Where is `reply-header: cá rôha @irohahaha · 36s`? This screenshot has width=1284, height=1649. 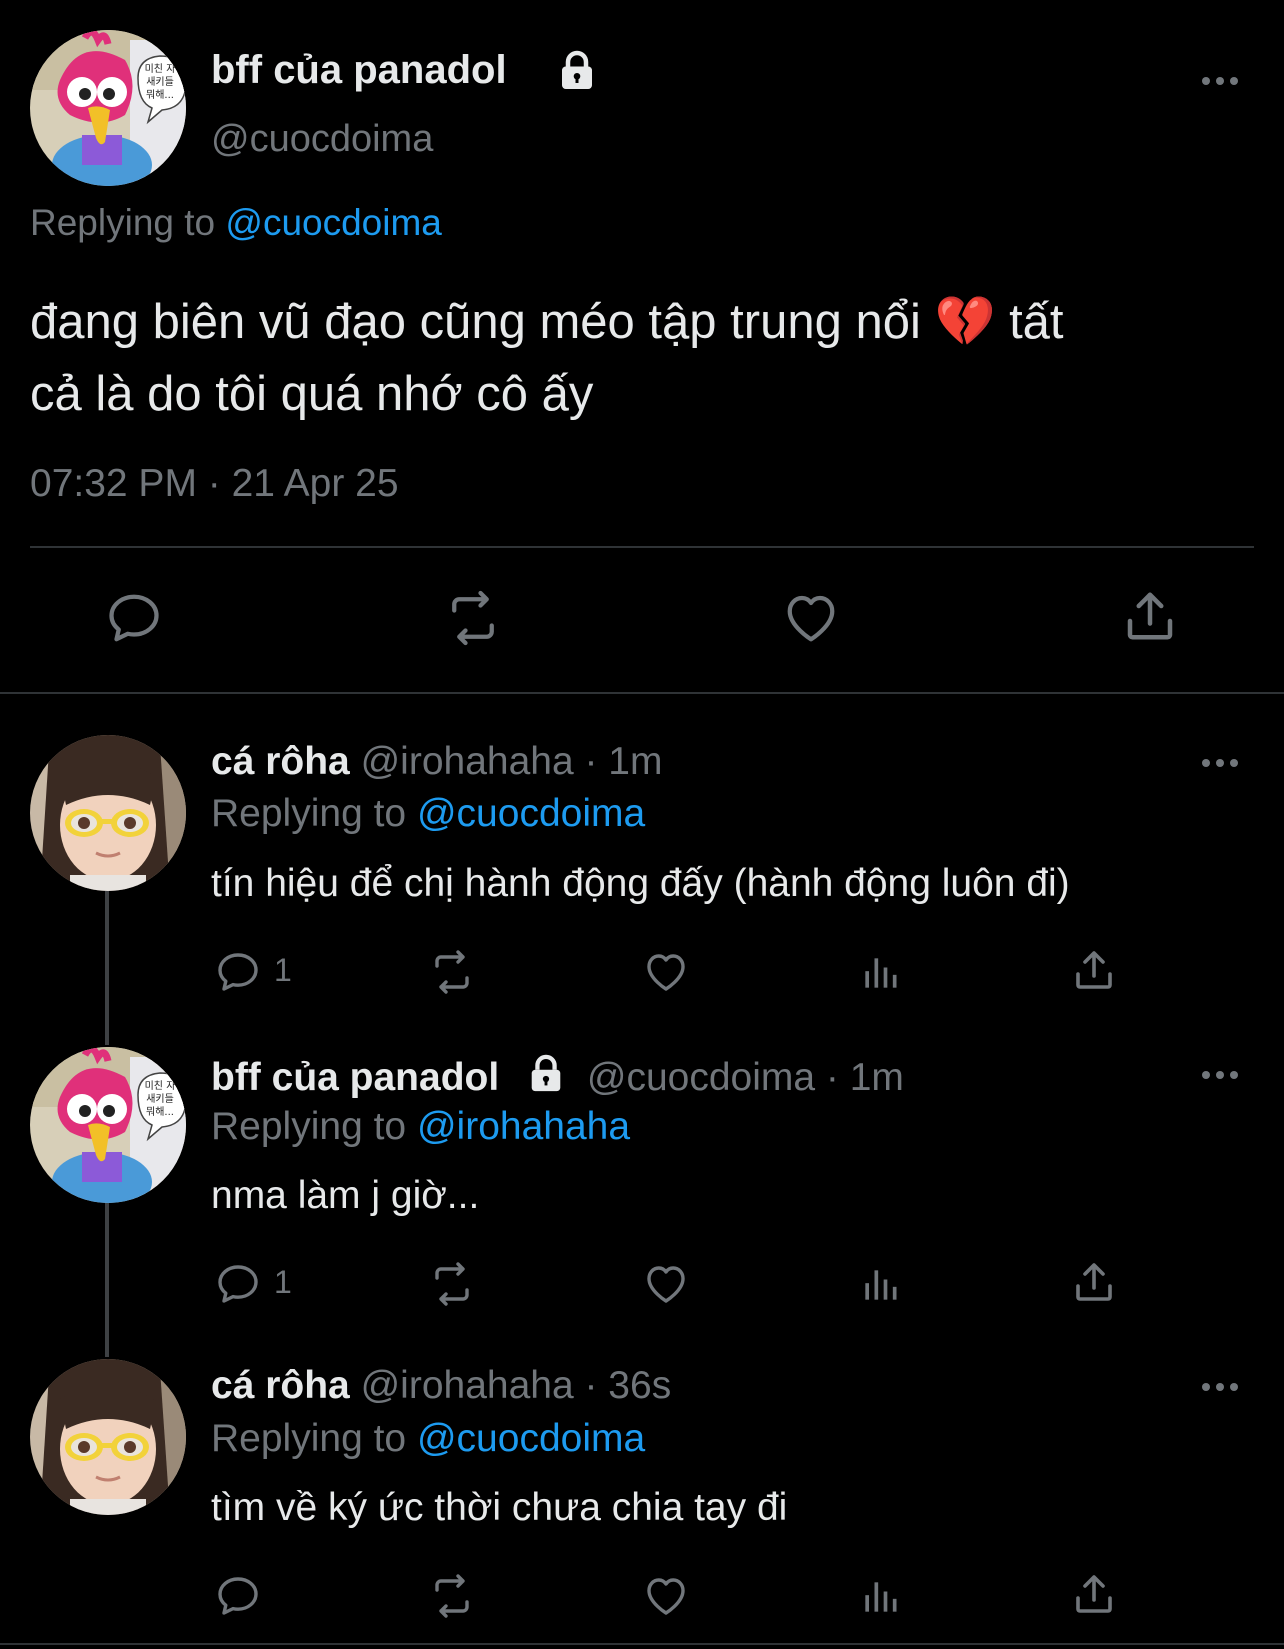
reply-header: cá rôha @irohahaha · 36s is located at coordinates (441, 1386).